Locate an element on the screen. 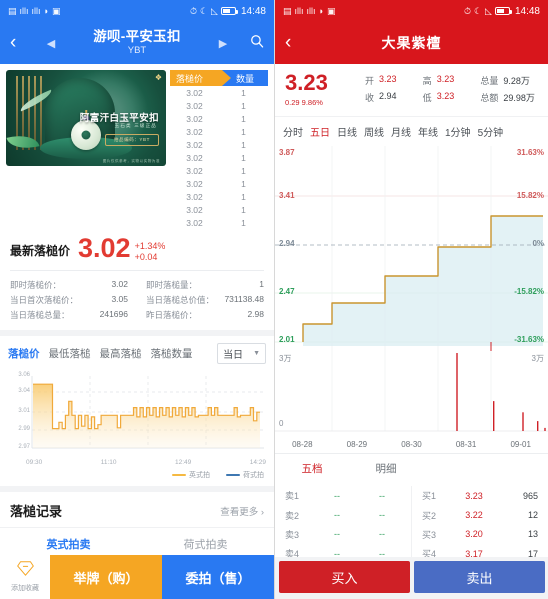 The image size is (548, 599). tab-five-levels: 五档 is located at coordinates (312, 468).